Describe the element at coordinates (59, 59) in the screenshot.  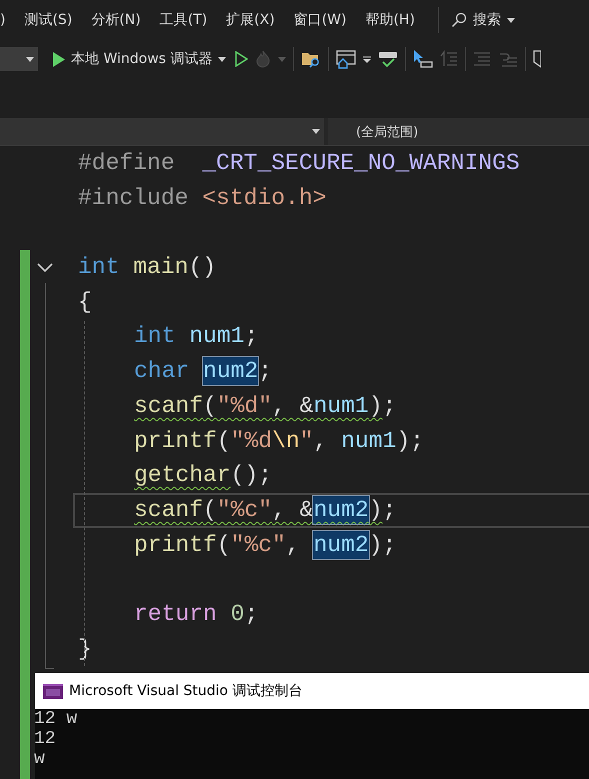
I see `play-icon` at that location.